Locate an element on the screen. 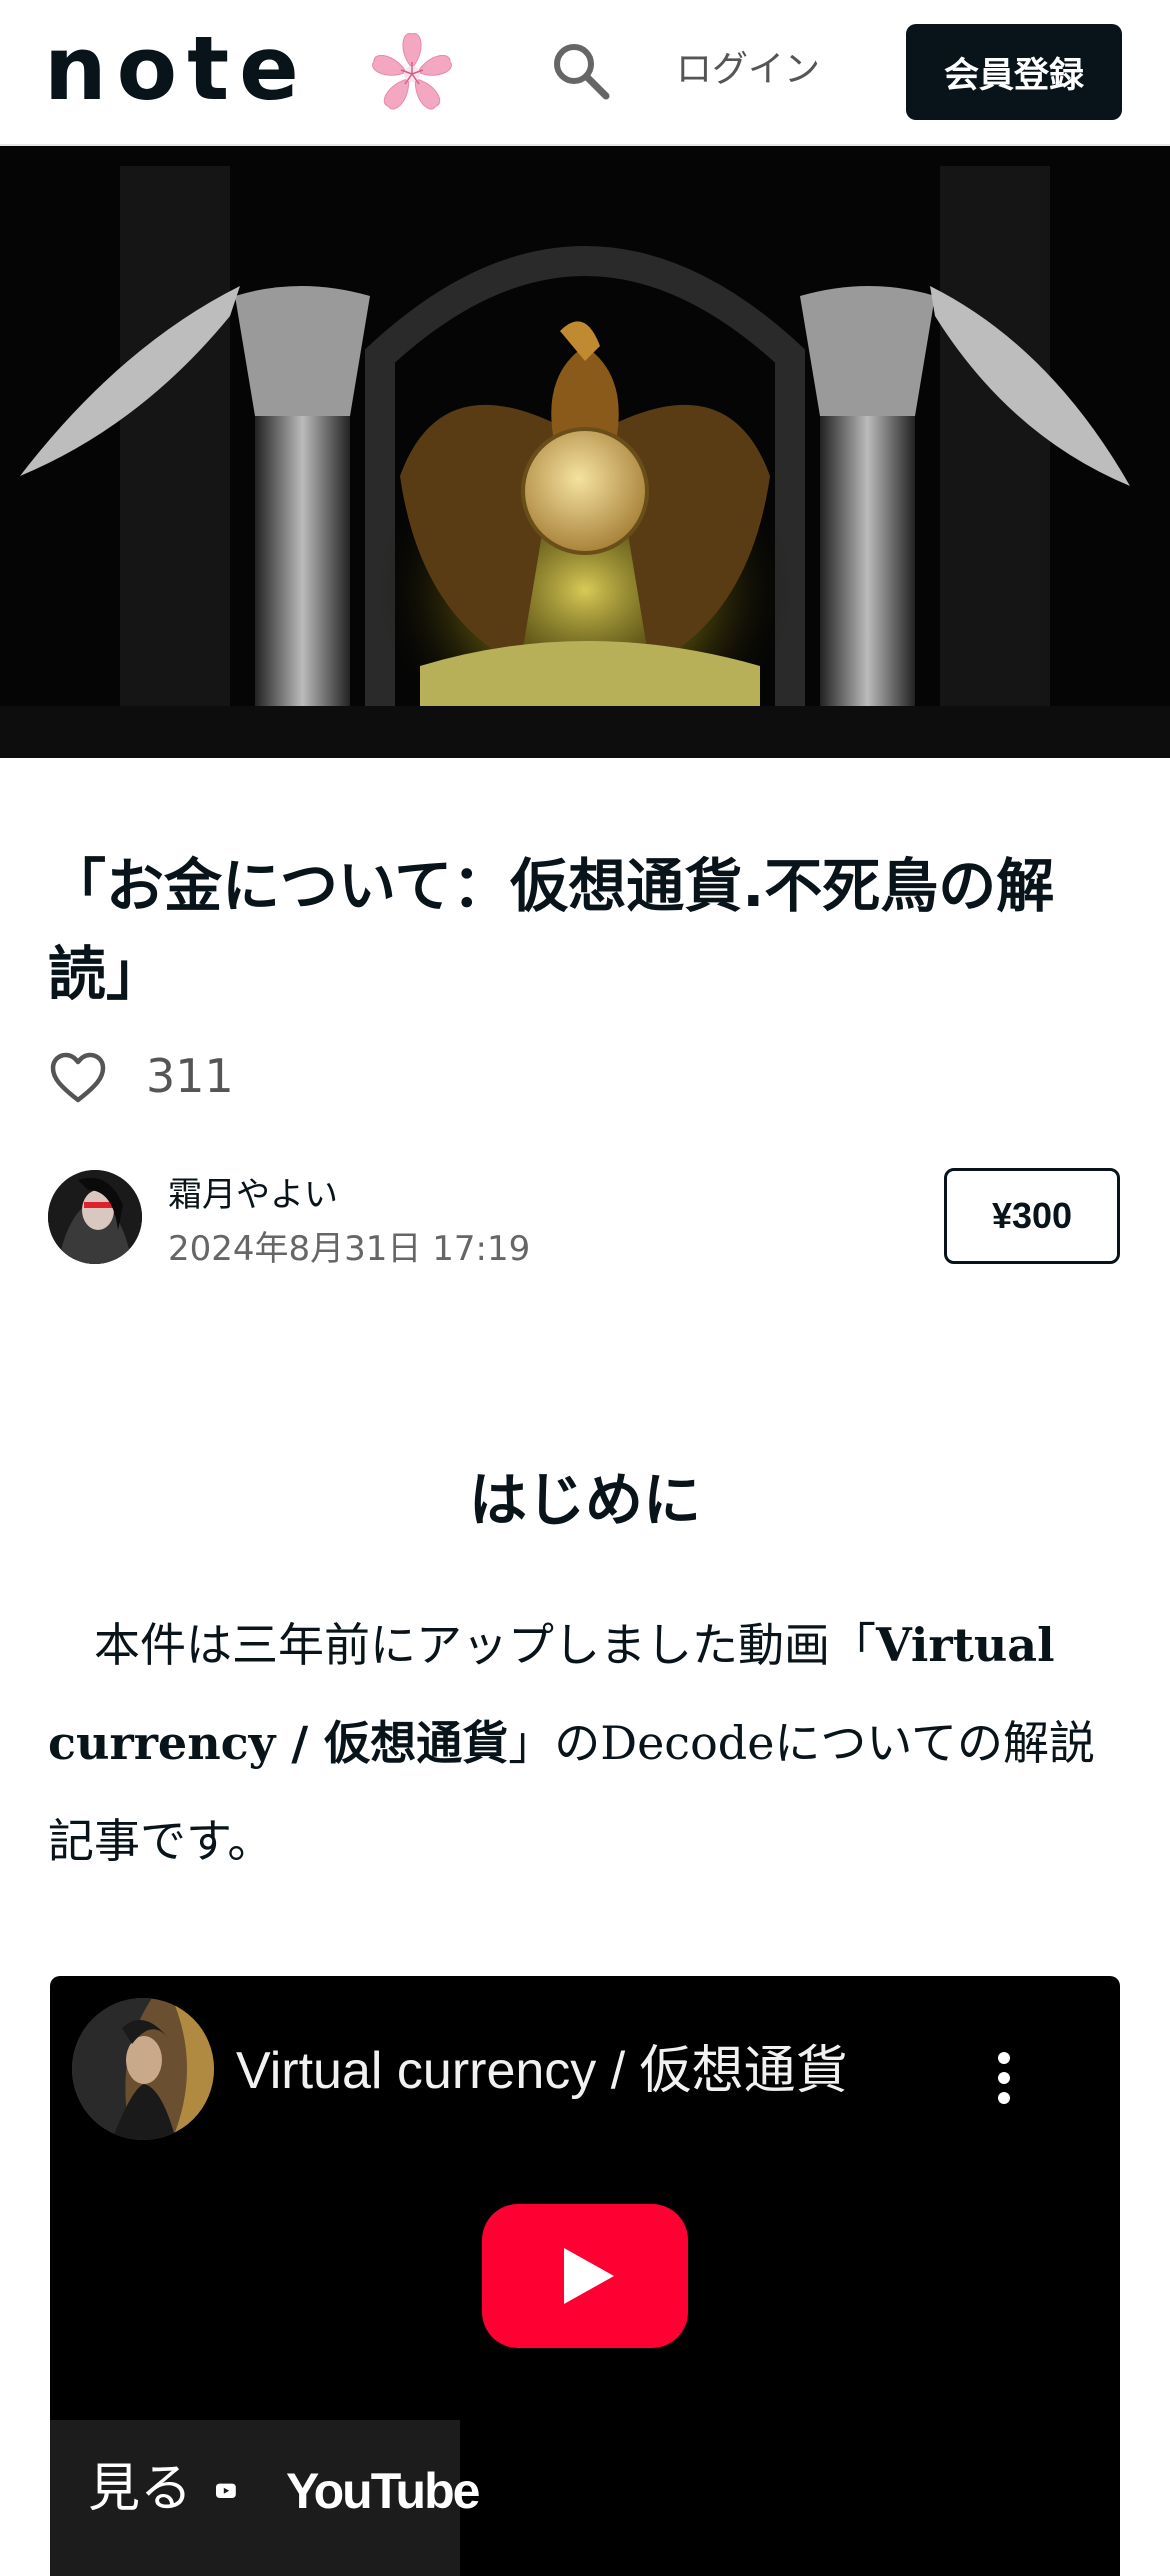 The height and width of the screenshot is (2576, 1170). watch-on-youtube-bar: 見る YouTube is located at coordinates (265, 2498).